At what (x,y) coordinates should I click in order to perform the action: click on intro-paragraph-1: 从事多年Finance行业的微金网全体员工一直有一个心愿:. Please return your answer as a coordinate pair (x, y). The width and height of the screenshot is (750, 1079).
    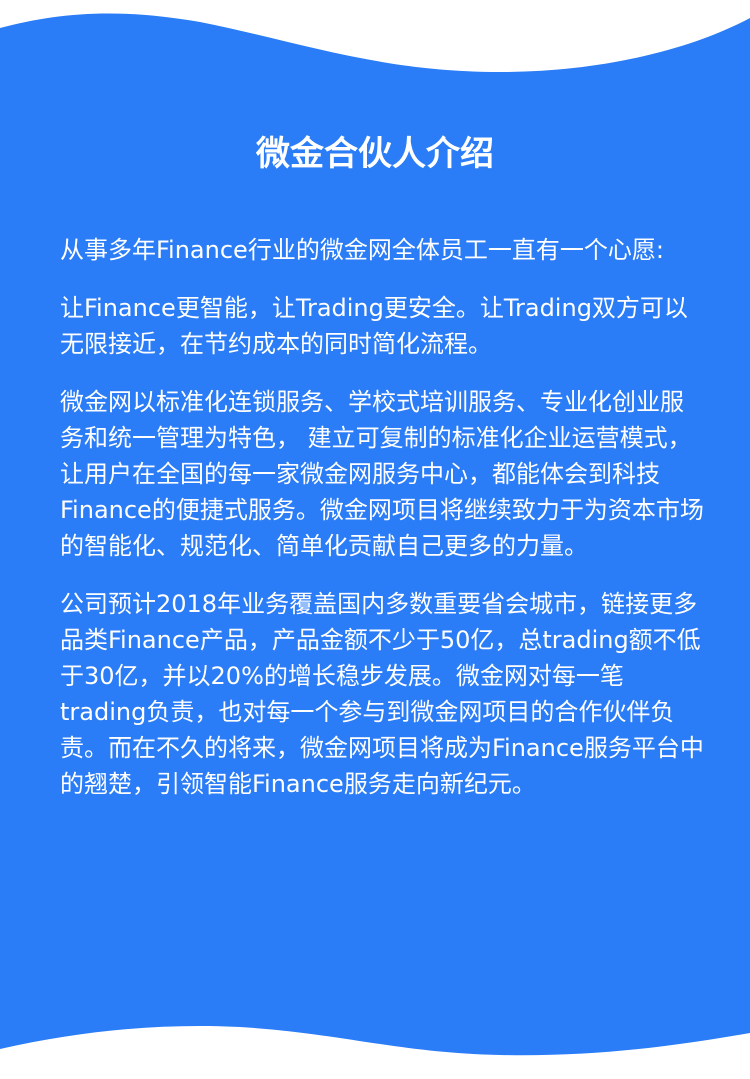
    Looking at the image, I should click on (362, 250).